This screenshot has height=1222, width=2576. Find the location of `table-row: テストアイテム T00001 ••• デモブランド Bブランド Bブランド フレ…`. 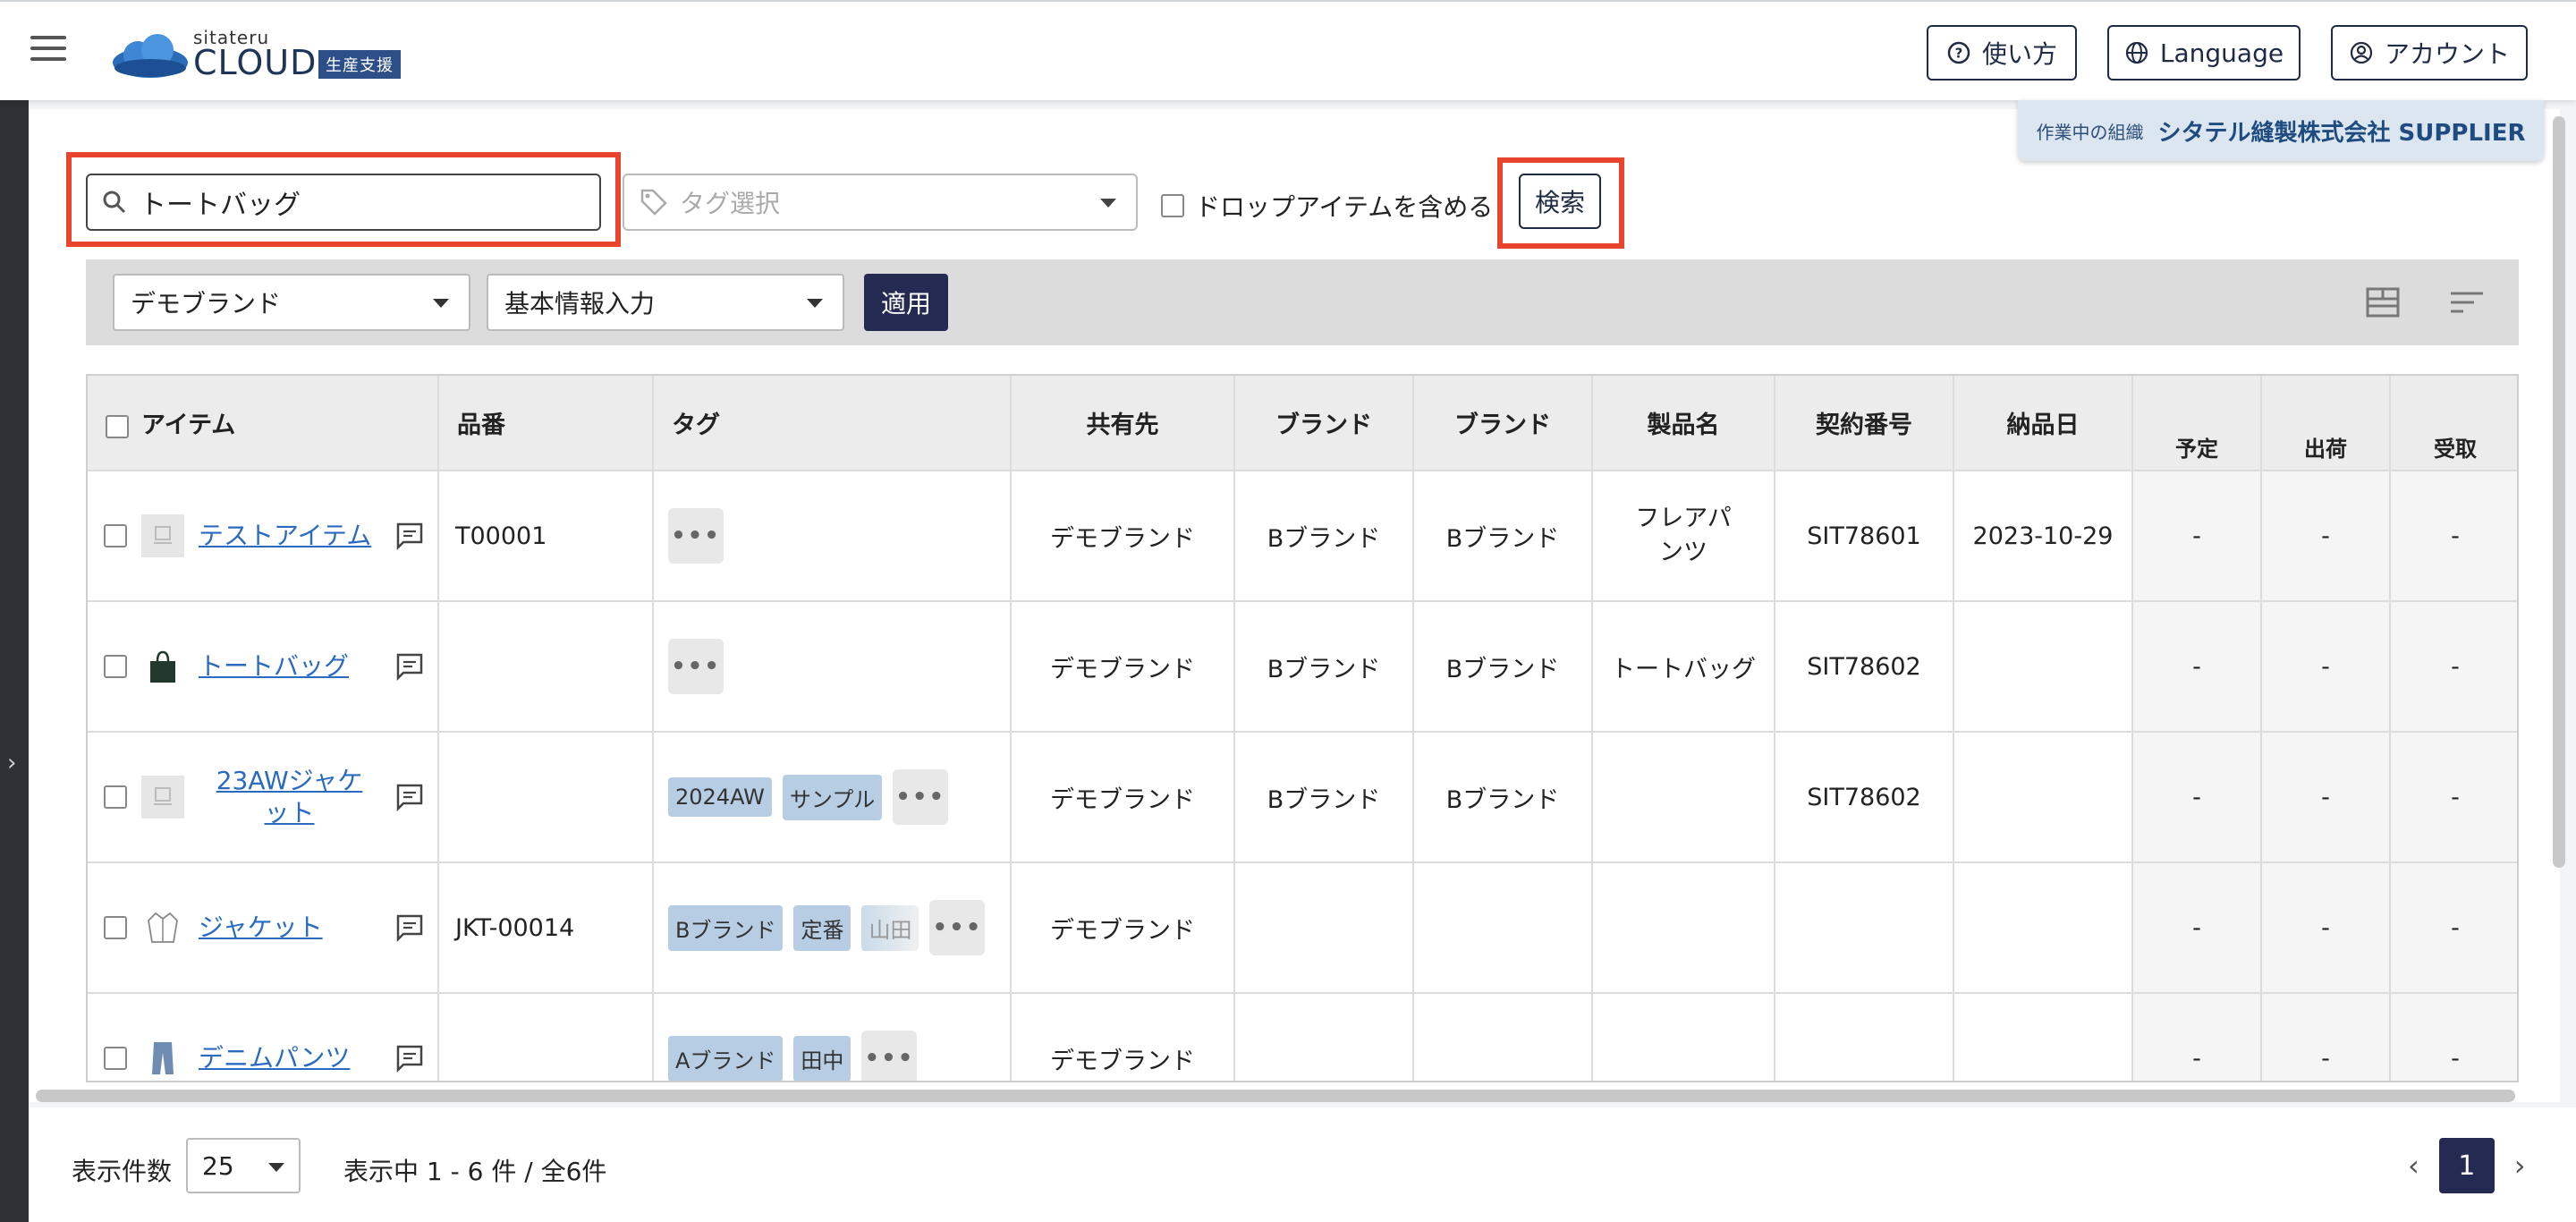

table-row: テストアイテム T00001 ••• デモブランド Bブランド Bブランド フレ… is located at coordinates (1302, 536).